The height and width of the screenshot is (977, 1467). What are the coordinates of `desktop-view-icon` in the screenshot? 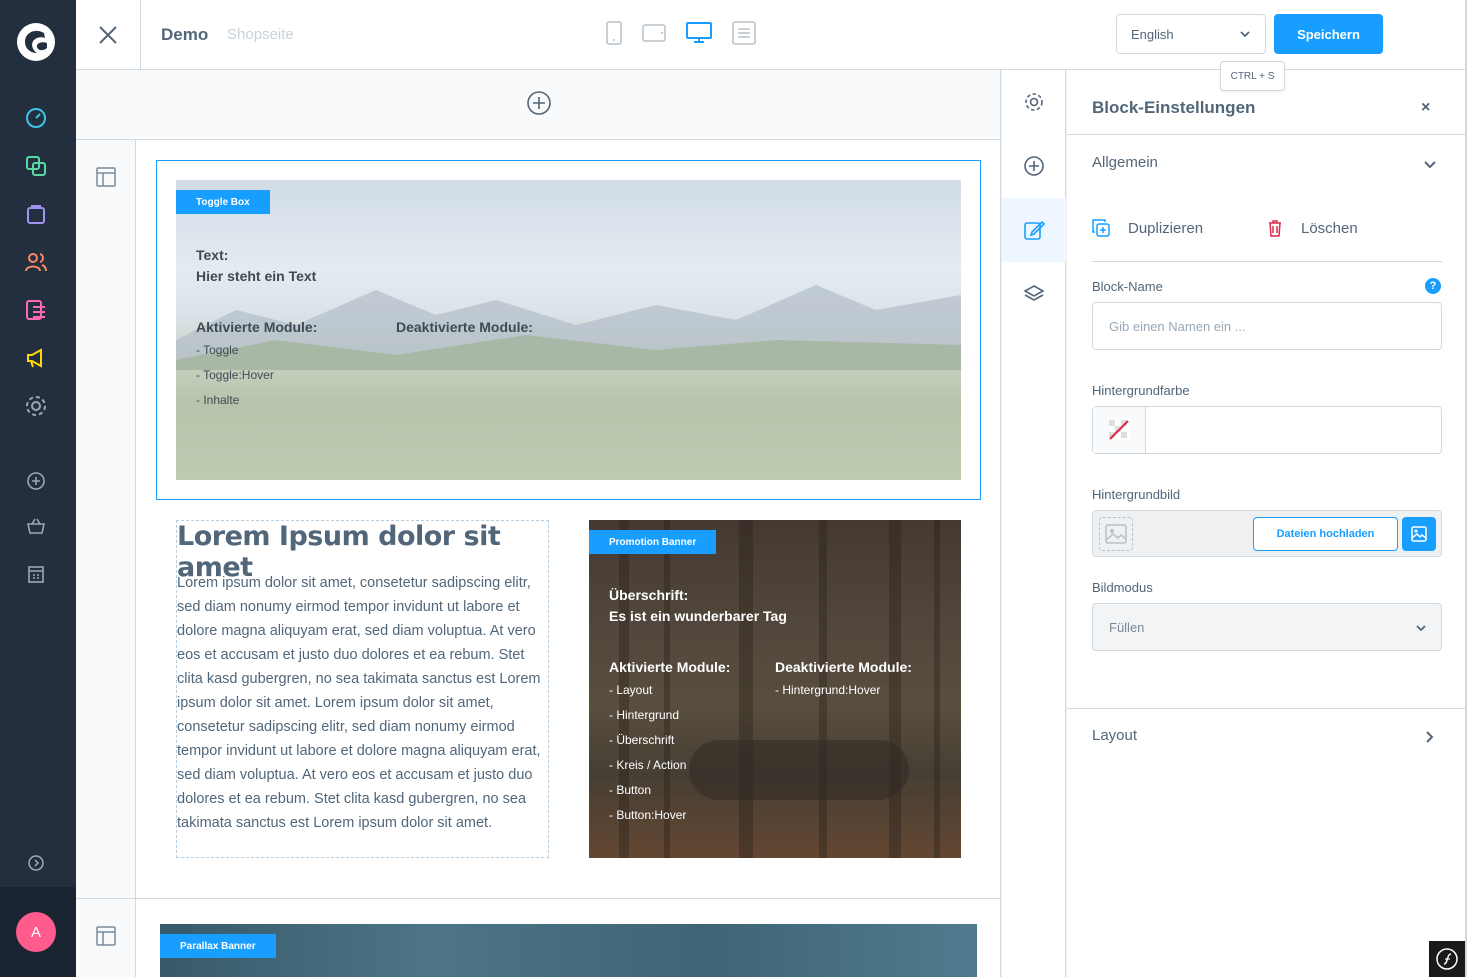 It's located at (699, 35).